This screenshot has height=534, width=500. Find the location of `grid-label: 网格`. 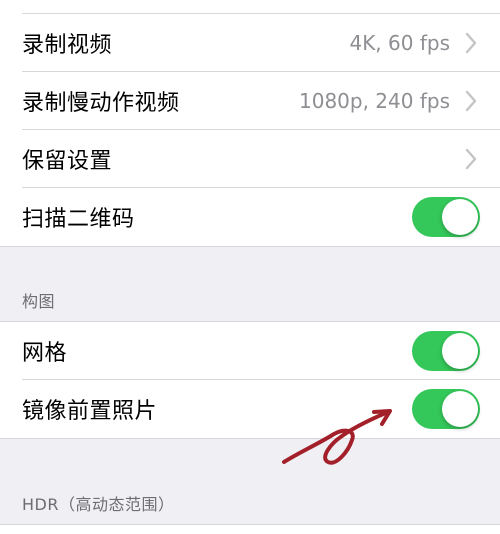

grid-label: 网格 is located at coordinates (45, 353).